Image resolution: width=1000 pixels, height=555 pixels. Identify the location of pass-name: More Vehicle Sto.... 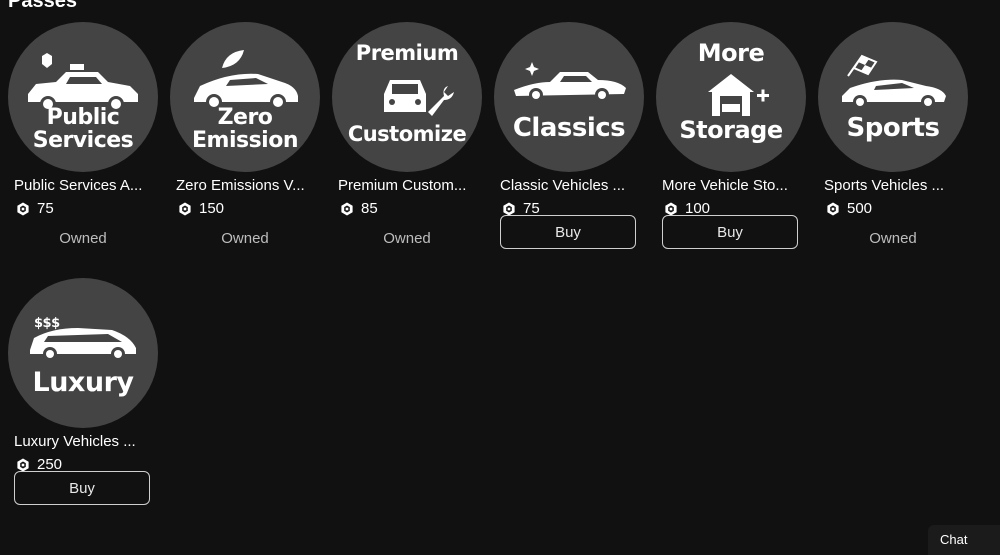
(734, 185).